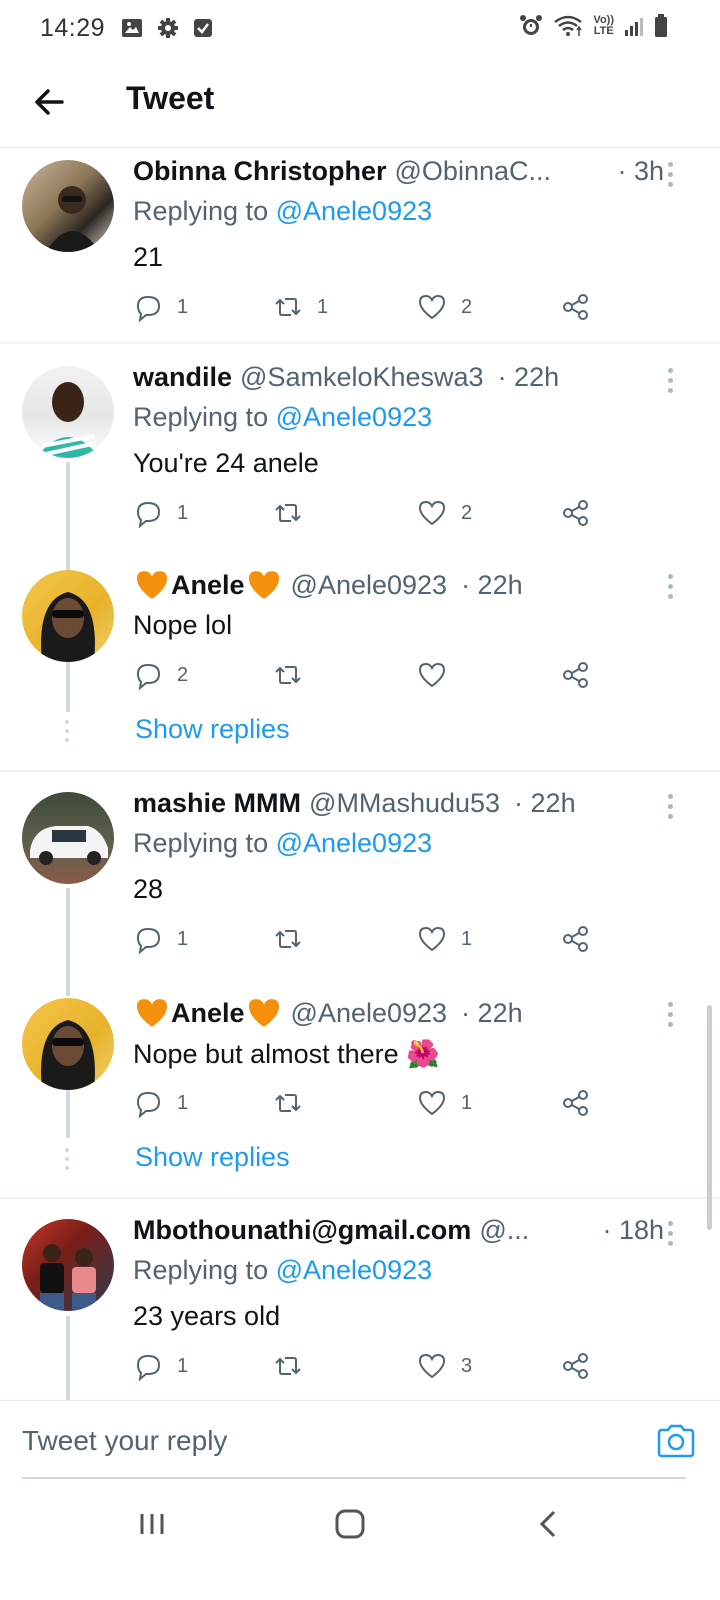  What do you see at coordinates (550, 1524) in the screenshot?
I see `back-icon` at bounding box center [550, 1524].